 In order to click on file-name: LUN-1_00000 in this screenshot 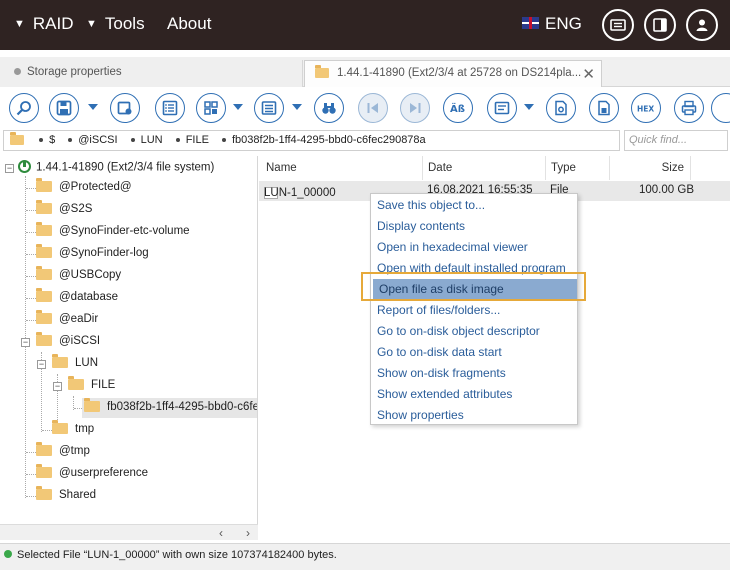, I will do `click(300, 193)`.